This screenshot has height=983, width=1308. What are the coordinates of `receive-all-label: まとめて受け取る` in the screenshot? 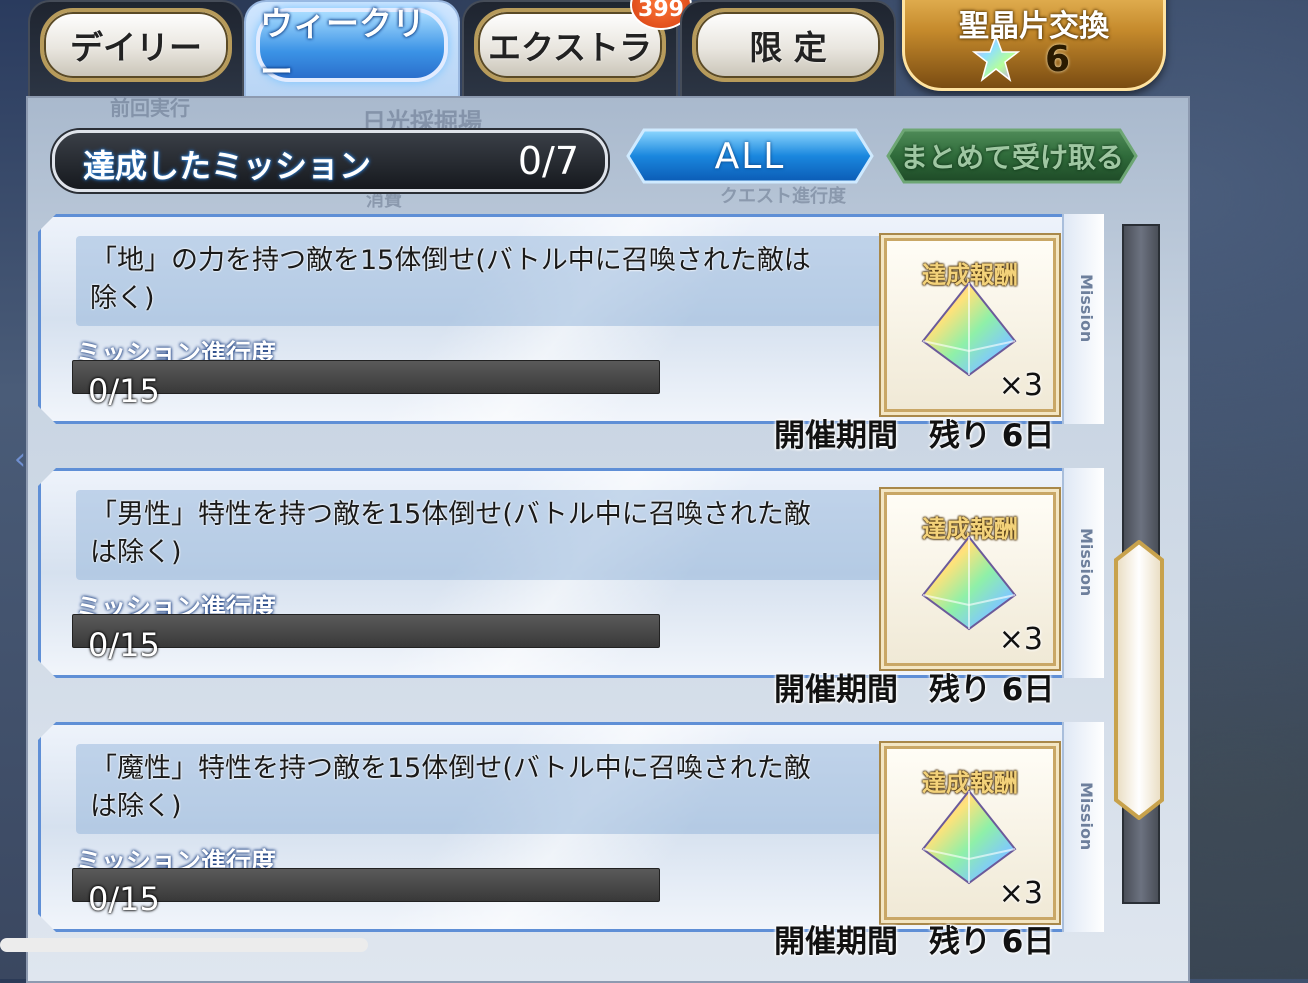 It's located at (1011, 157).